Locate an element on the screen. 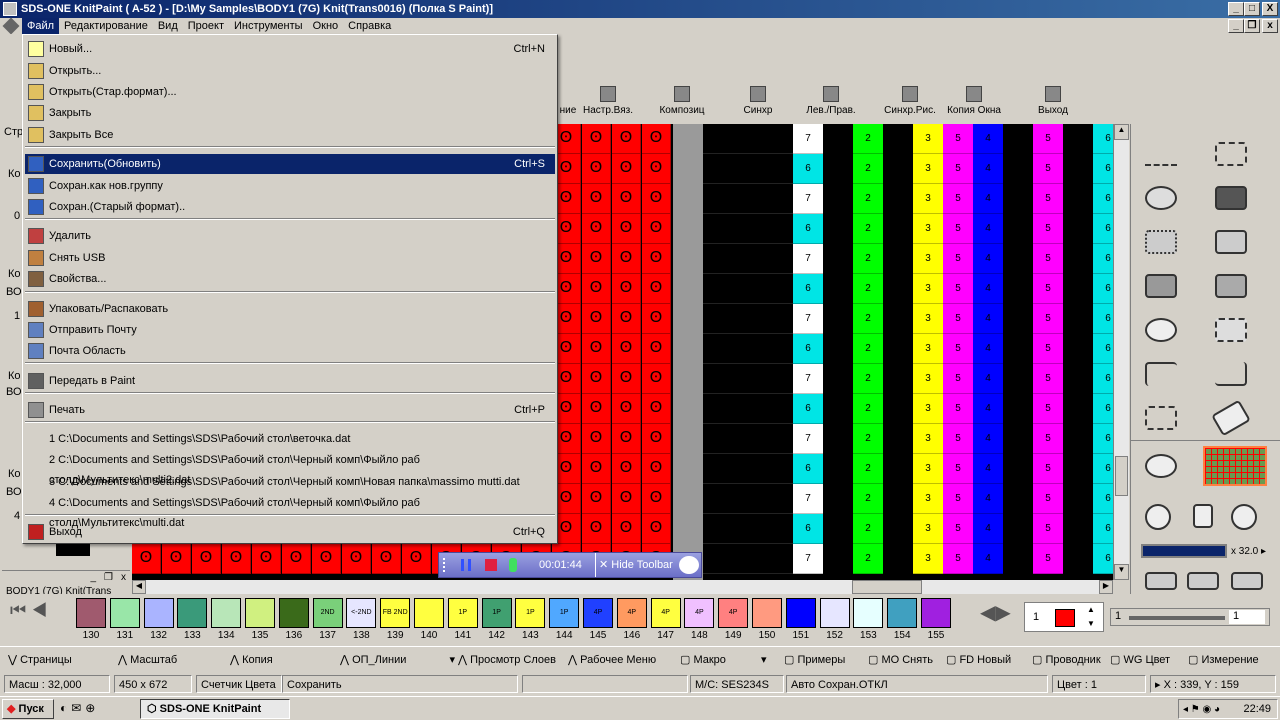 This screenshot has width=1280, height=720. menu-item-close: Закрыть is located at coordinates (290, 113).